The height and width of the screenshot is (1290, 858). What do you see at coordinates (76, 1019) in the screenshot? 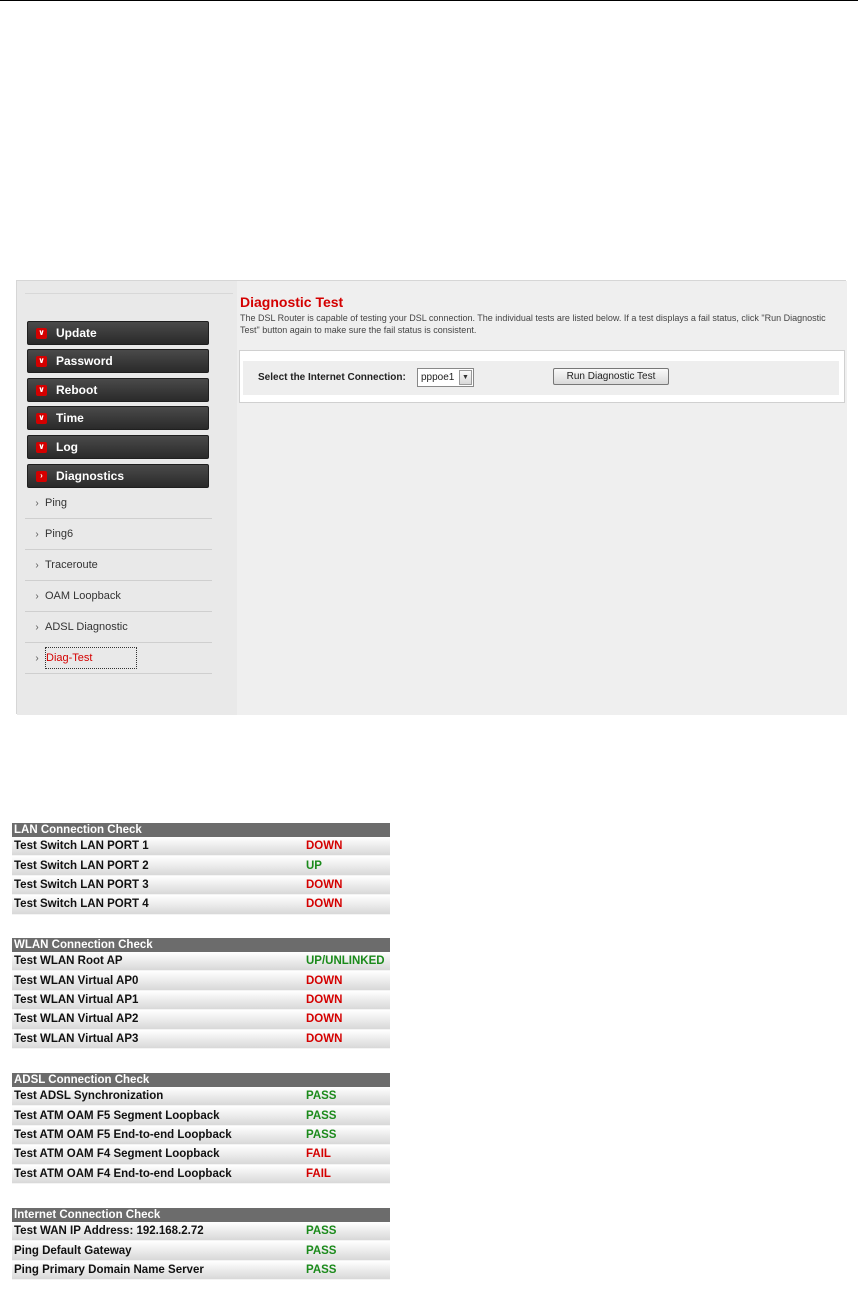
I see `test-label: Test WLAN Virtual AP2` at bounding box center [76, 1019].